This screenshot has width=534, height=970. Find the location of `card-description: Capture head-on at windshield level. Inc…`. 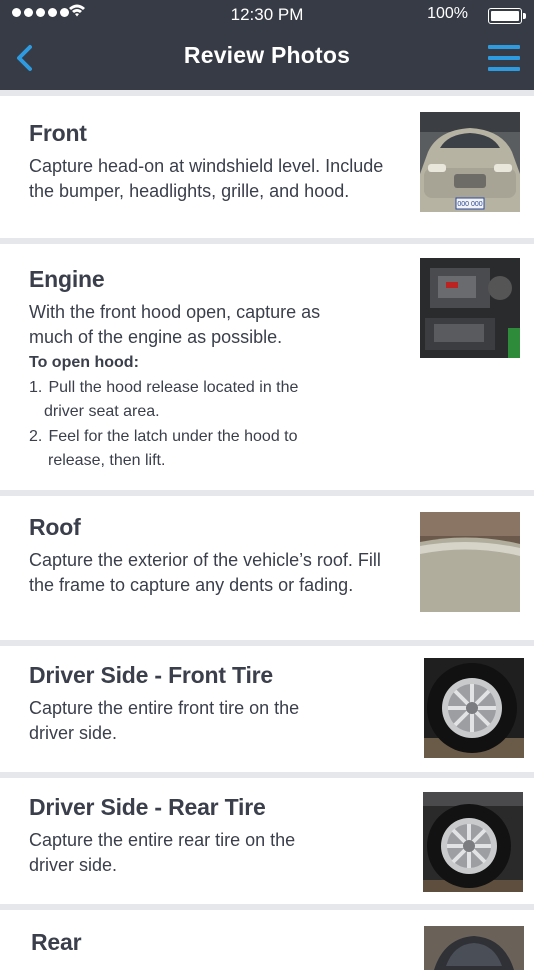

card-description: Capture head-on at windshield level. Inc… is located at coordinates (206, 178).